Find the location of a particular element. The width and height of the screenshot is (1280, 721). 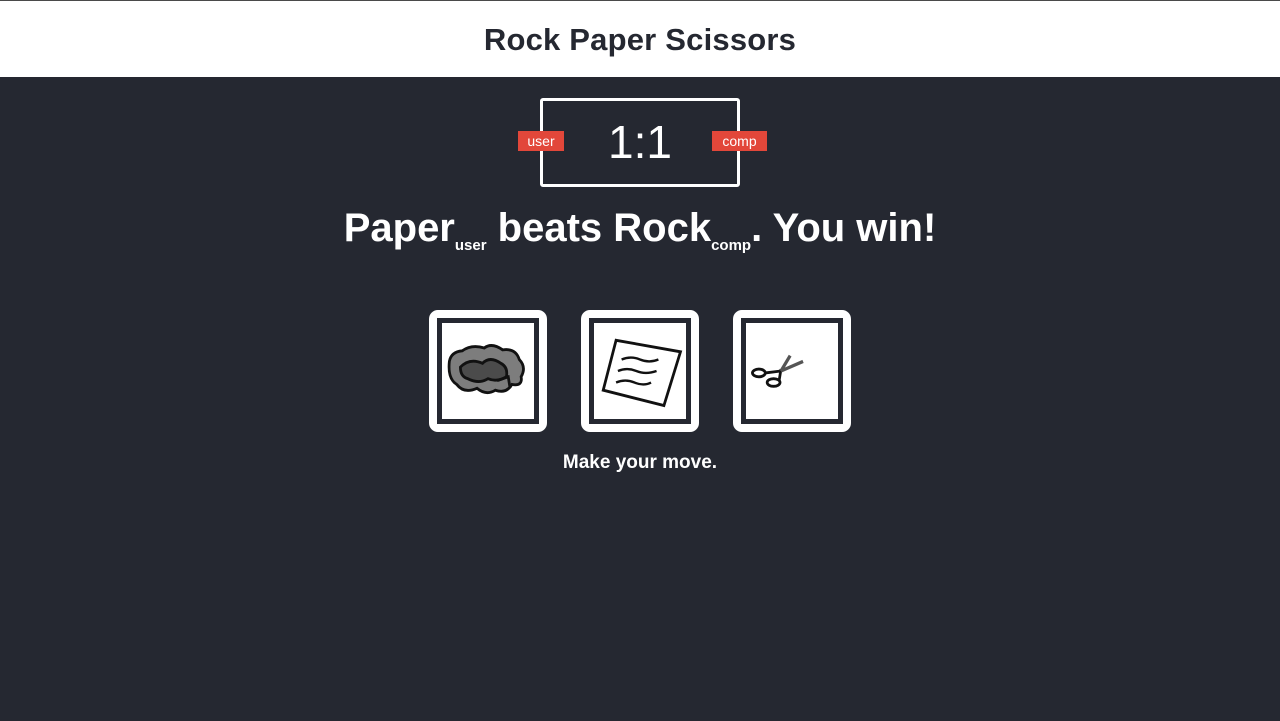

rock-button is located at coordinates (488, 371).